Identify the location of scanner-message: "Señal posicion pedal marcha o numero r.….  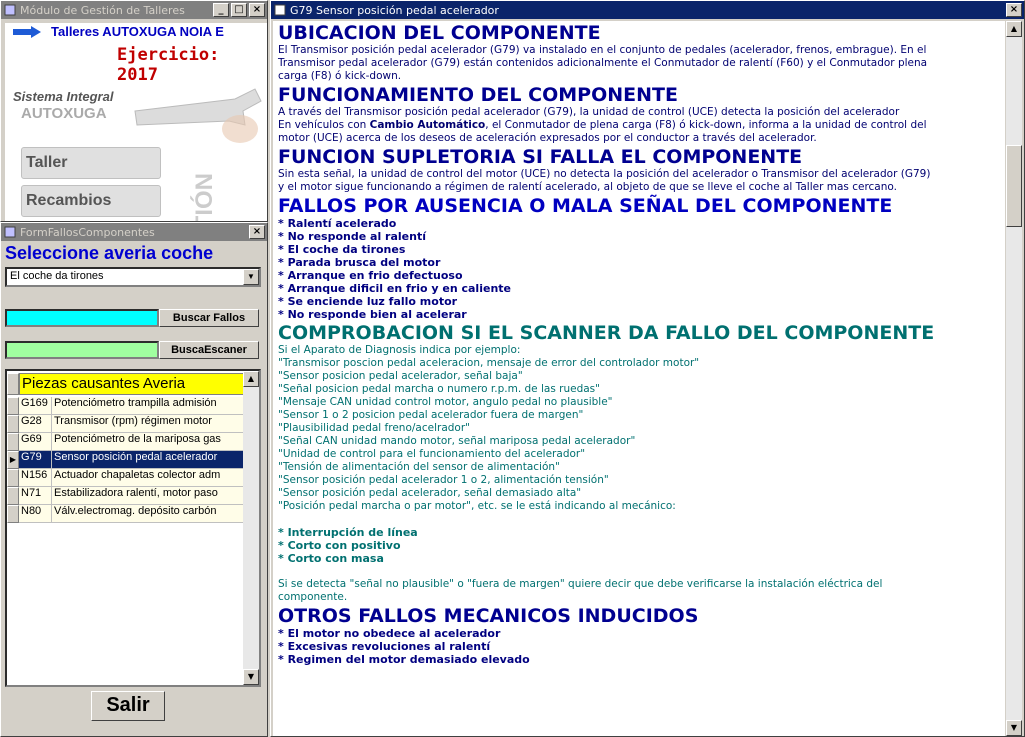
(439, 389).